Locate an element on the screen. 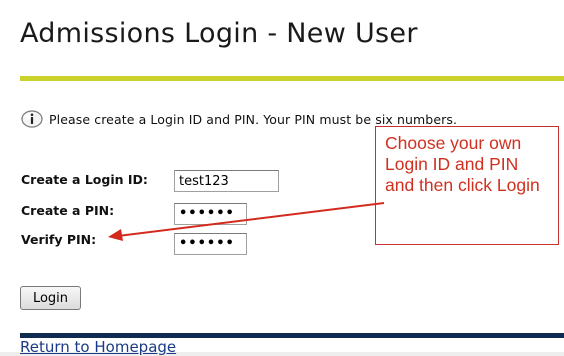 This screenshot has width=564, height=356. page-title: Admissions Login - New User is located at coordinates (219, 33).